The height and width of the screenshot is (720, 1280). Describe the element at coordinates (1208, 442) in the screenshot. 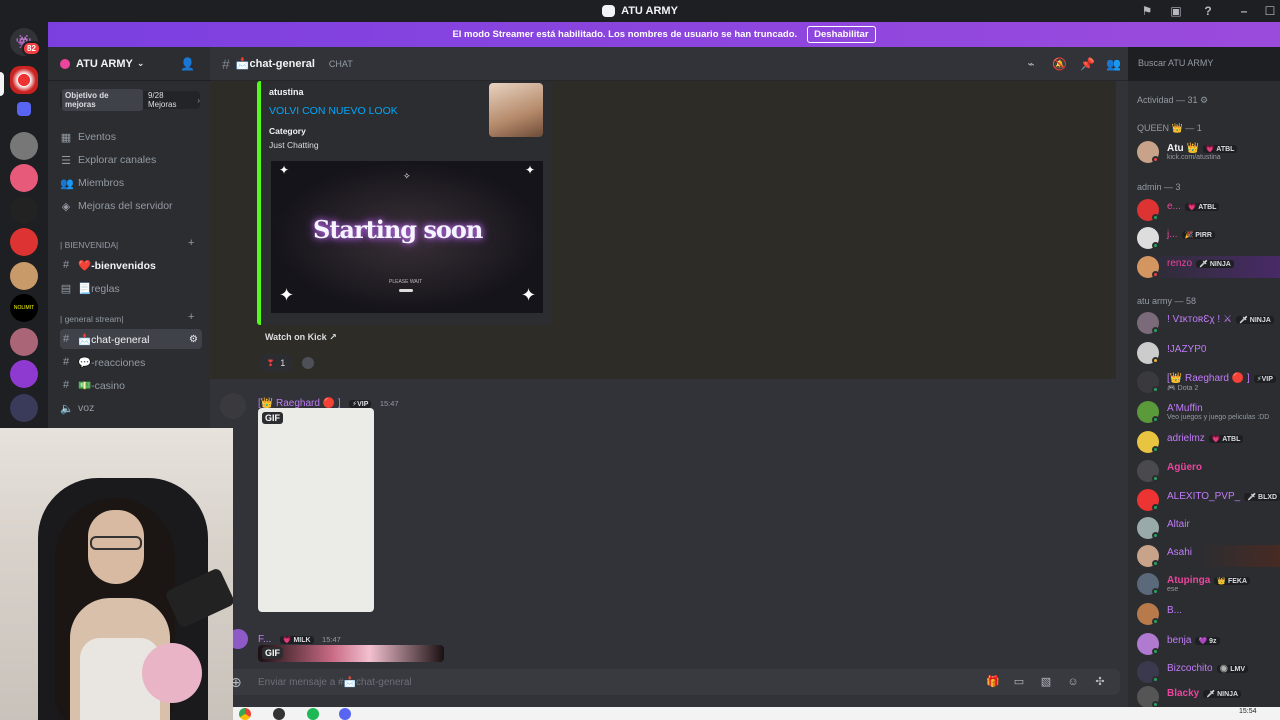

I see `member-item: adrielmz 💗 ATBL` at that location.